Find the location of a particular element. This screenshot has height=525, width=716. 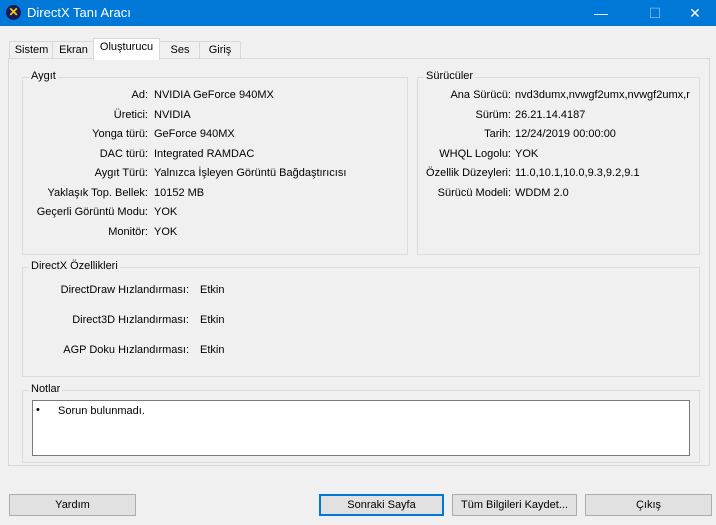

feature-label: AGP Doku Hızlandırması: is located at coordinates (126, 350).